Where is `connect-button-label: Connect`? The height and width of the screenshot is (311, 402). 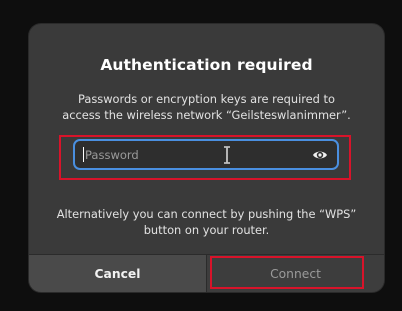
connect-button-label: Connect is located at coordinates (295, 273).